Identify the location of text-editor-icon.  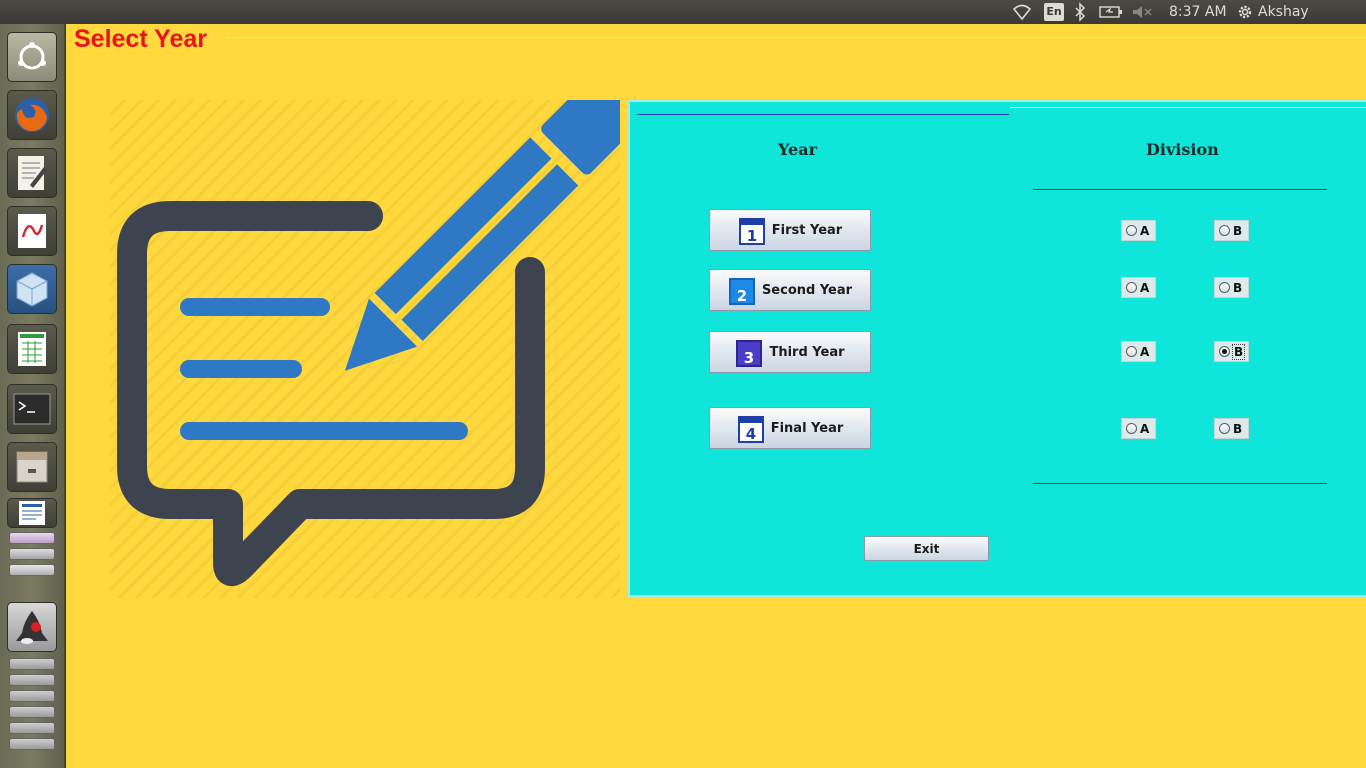
(32, 173).